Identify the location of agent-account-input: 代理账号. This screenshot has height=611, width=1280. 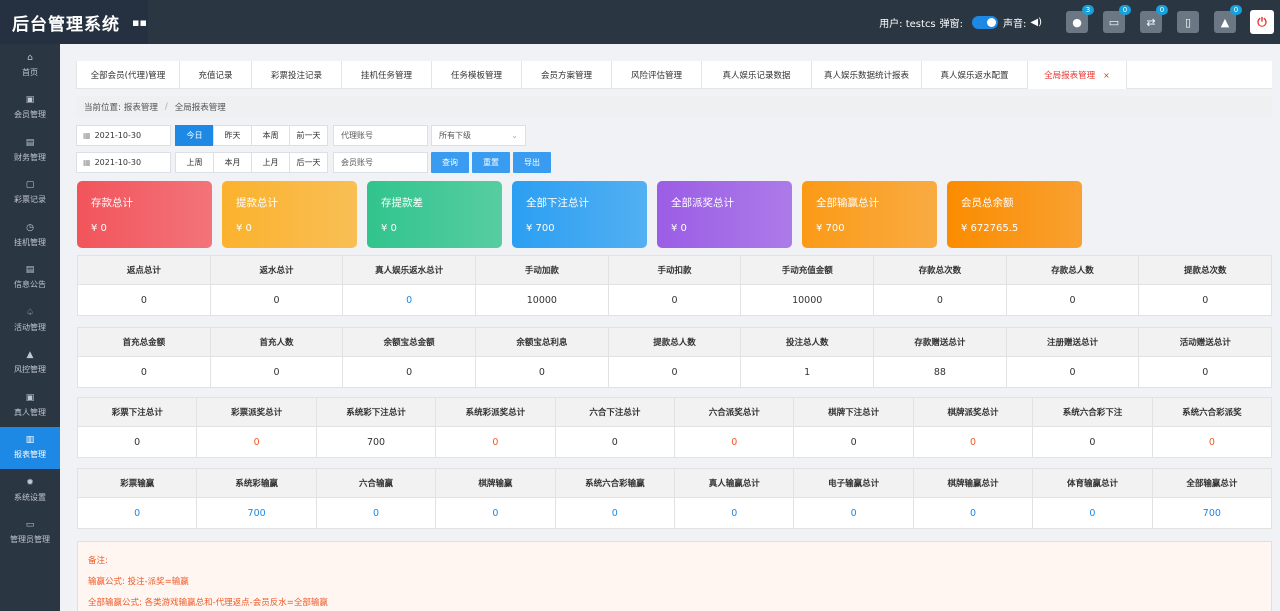
(380, 135).